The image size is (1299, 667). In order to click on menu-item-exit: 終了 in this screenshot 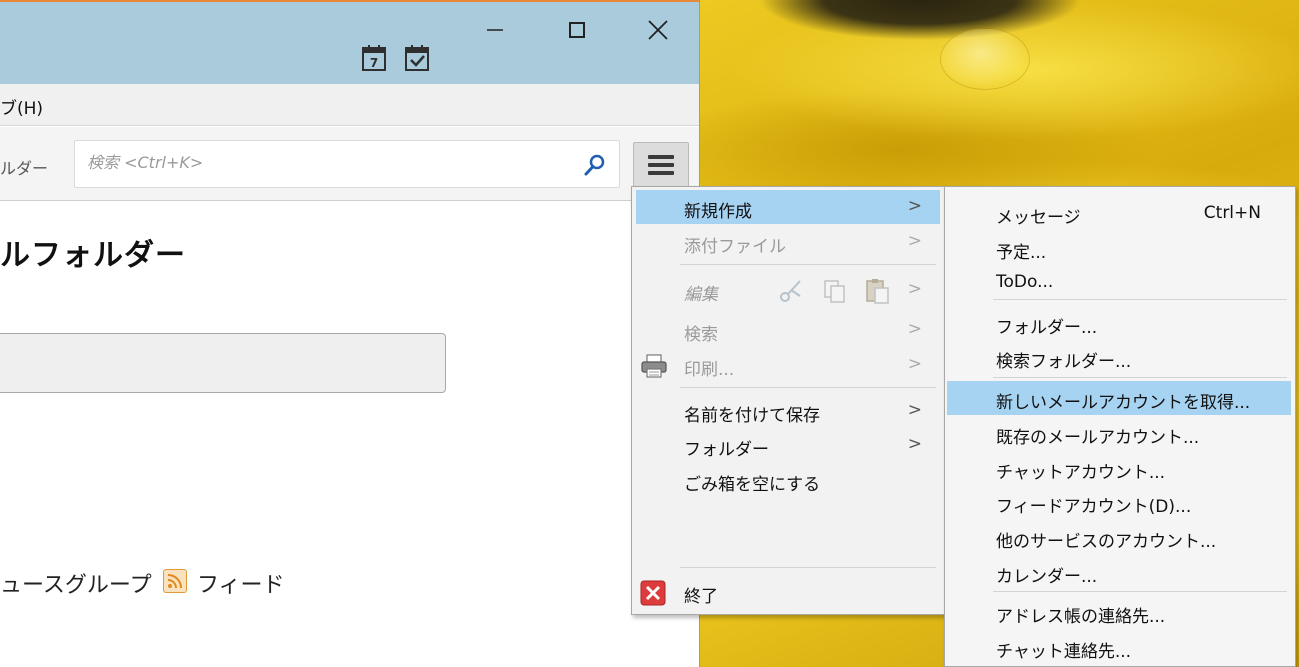, I will do `click(788, 592)`.